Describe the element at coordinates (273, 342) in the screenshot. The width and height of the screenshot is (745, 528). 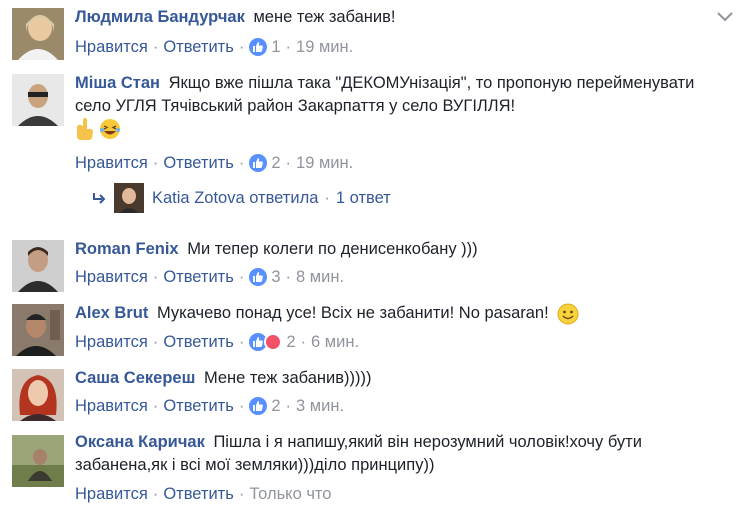
I see `love-reaction-icon` at that location.